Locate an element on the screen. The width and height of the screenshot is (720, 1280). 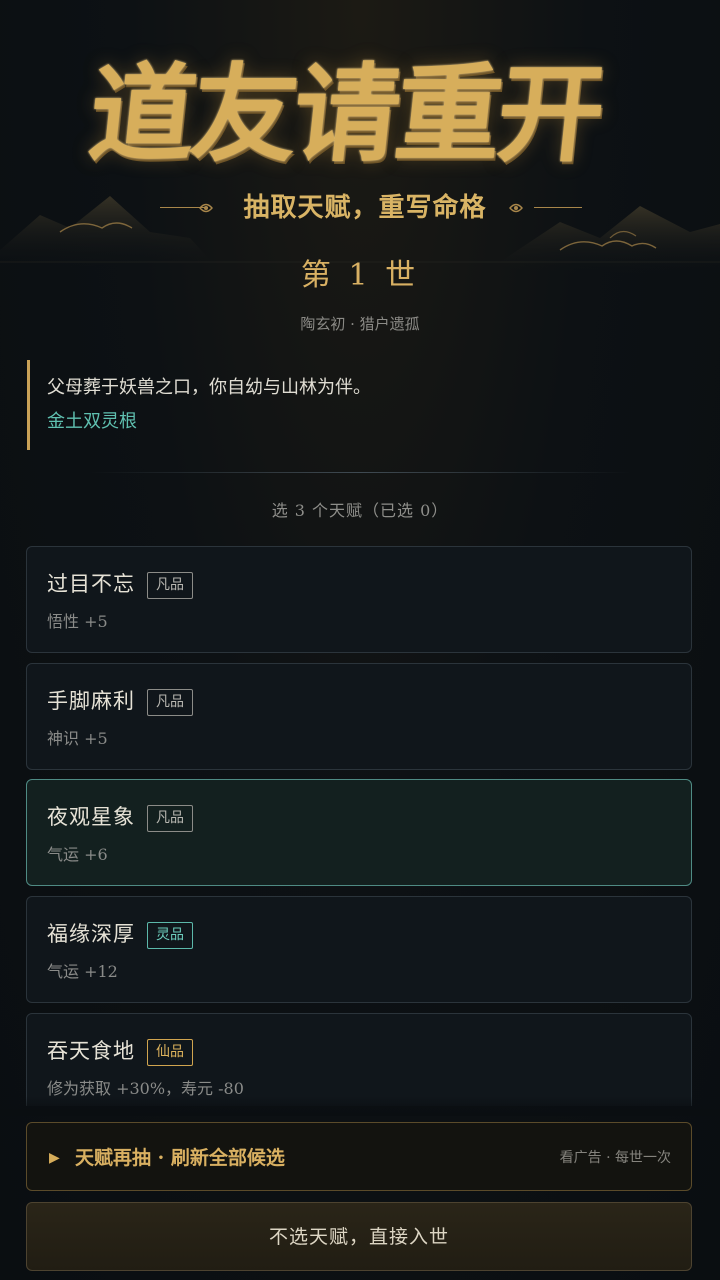
grade-badge: 仙品 is located at coordinates (170, 1052).